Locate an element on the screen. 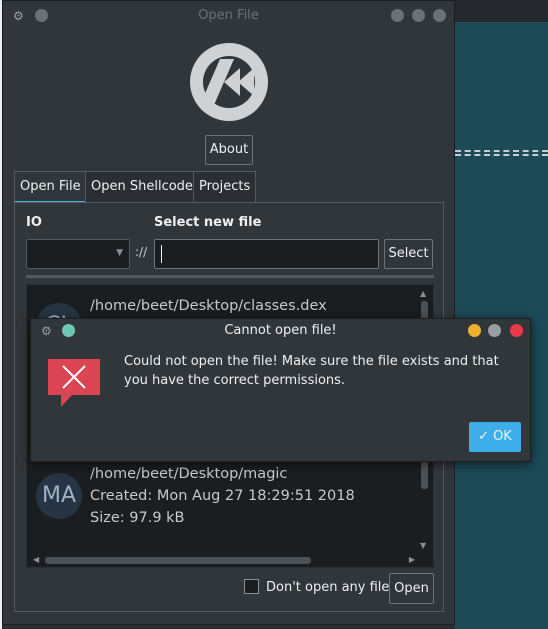  file-path: /home/beet/Desktop/classes.dex is located at coordinates (208, 306).